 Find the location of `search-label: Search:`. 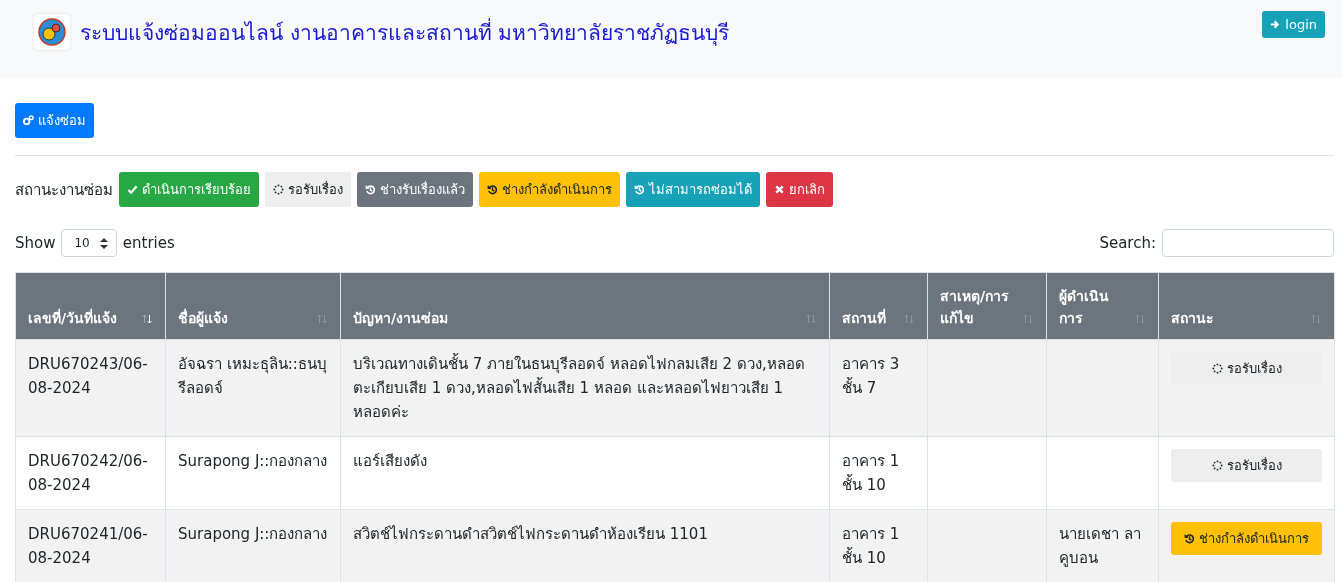

search-label: Search: is located at coordinates (1127, 243).